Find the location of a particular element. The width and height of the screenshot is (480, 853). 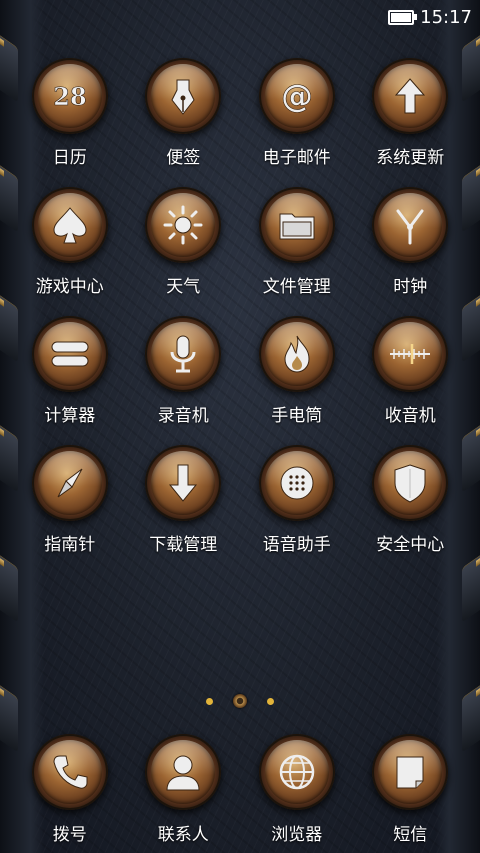

radio-dial-icon is located at coordinates (410, 354).